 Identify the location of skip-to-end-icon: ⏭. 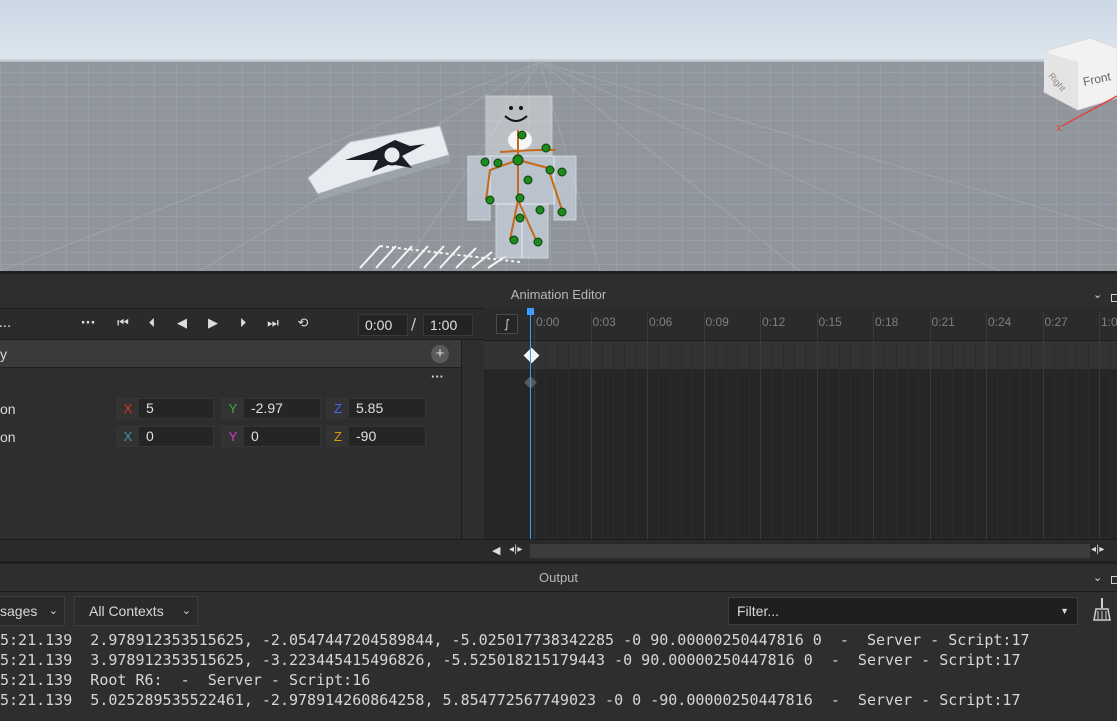
(273, 324).